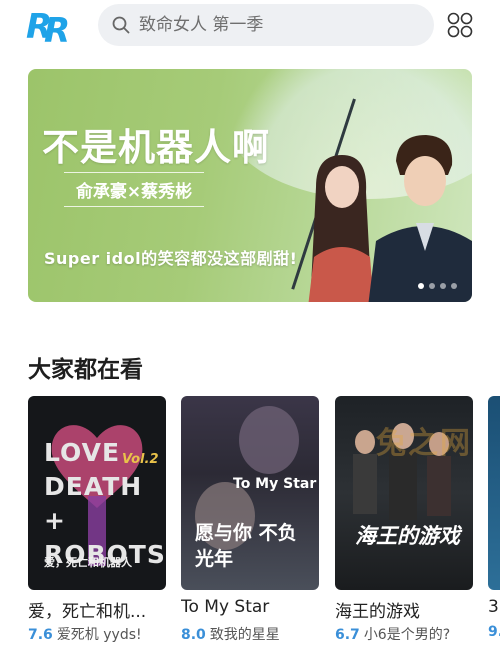 This screenshot has width=500, height=663. I want to click on poster-volume-text: Vol.2, so click(140, 459).